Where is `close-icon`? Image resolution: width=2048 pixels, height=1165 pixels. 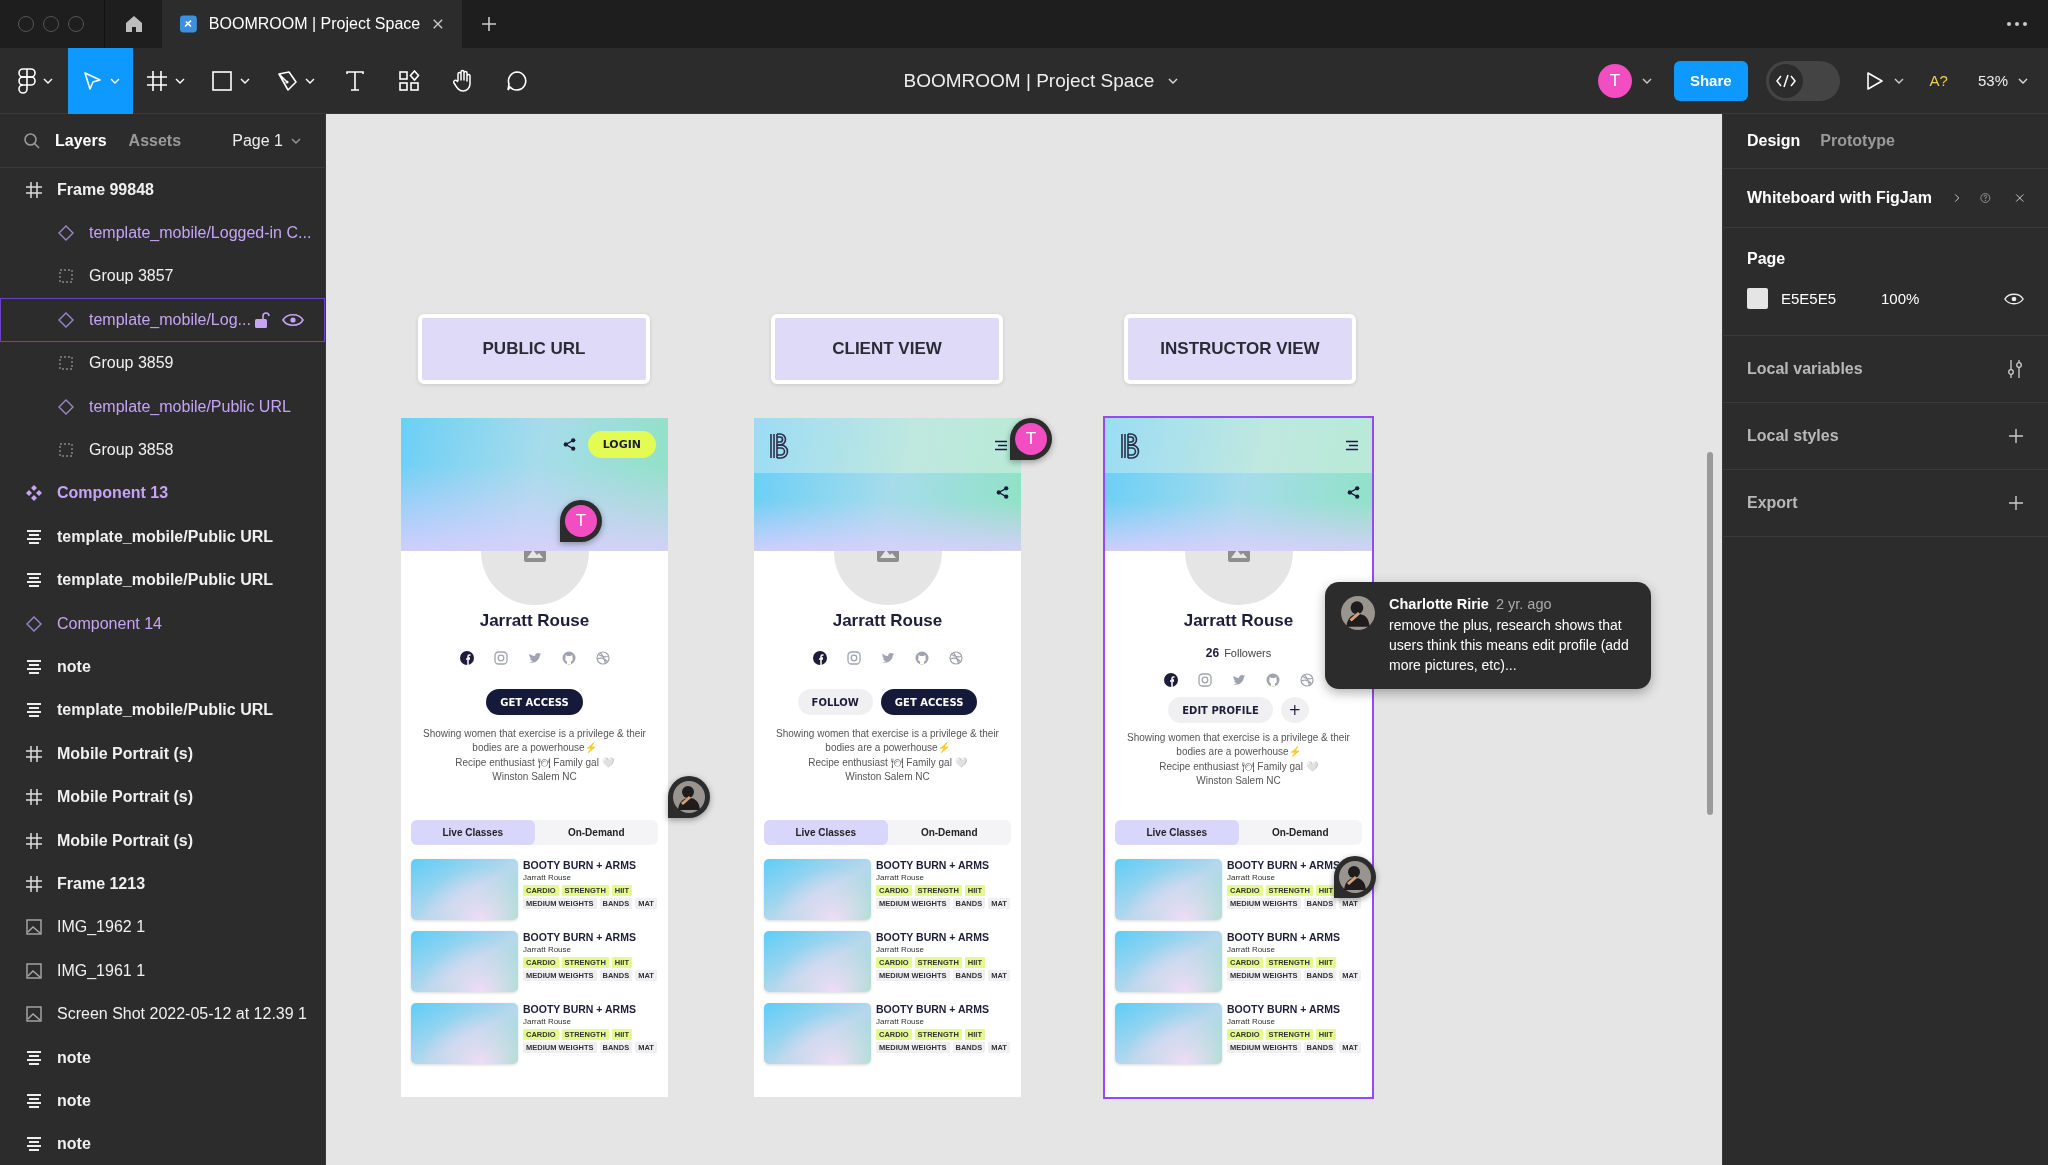 close-icon is located at coordinates (438, 24).